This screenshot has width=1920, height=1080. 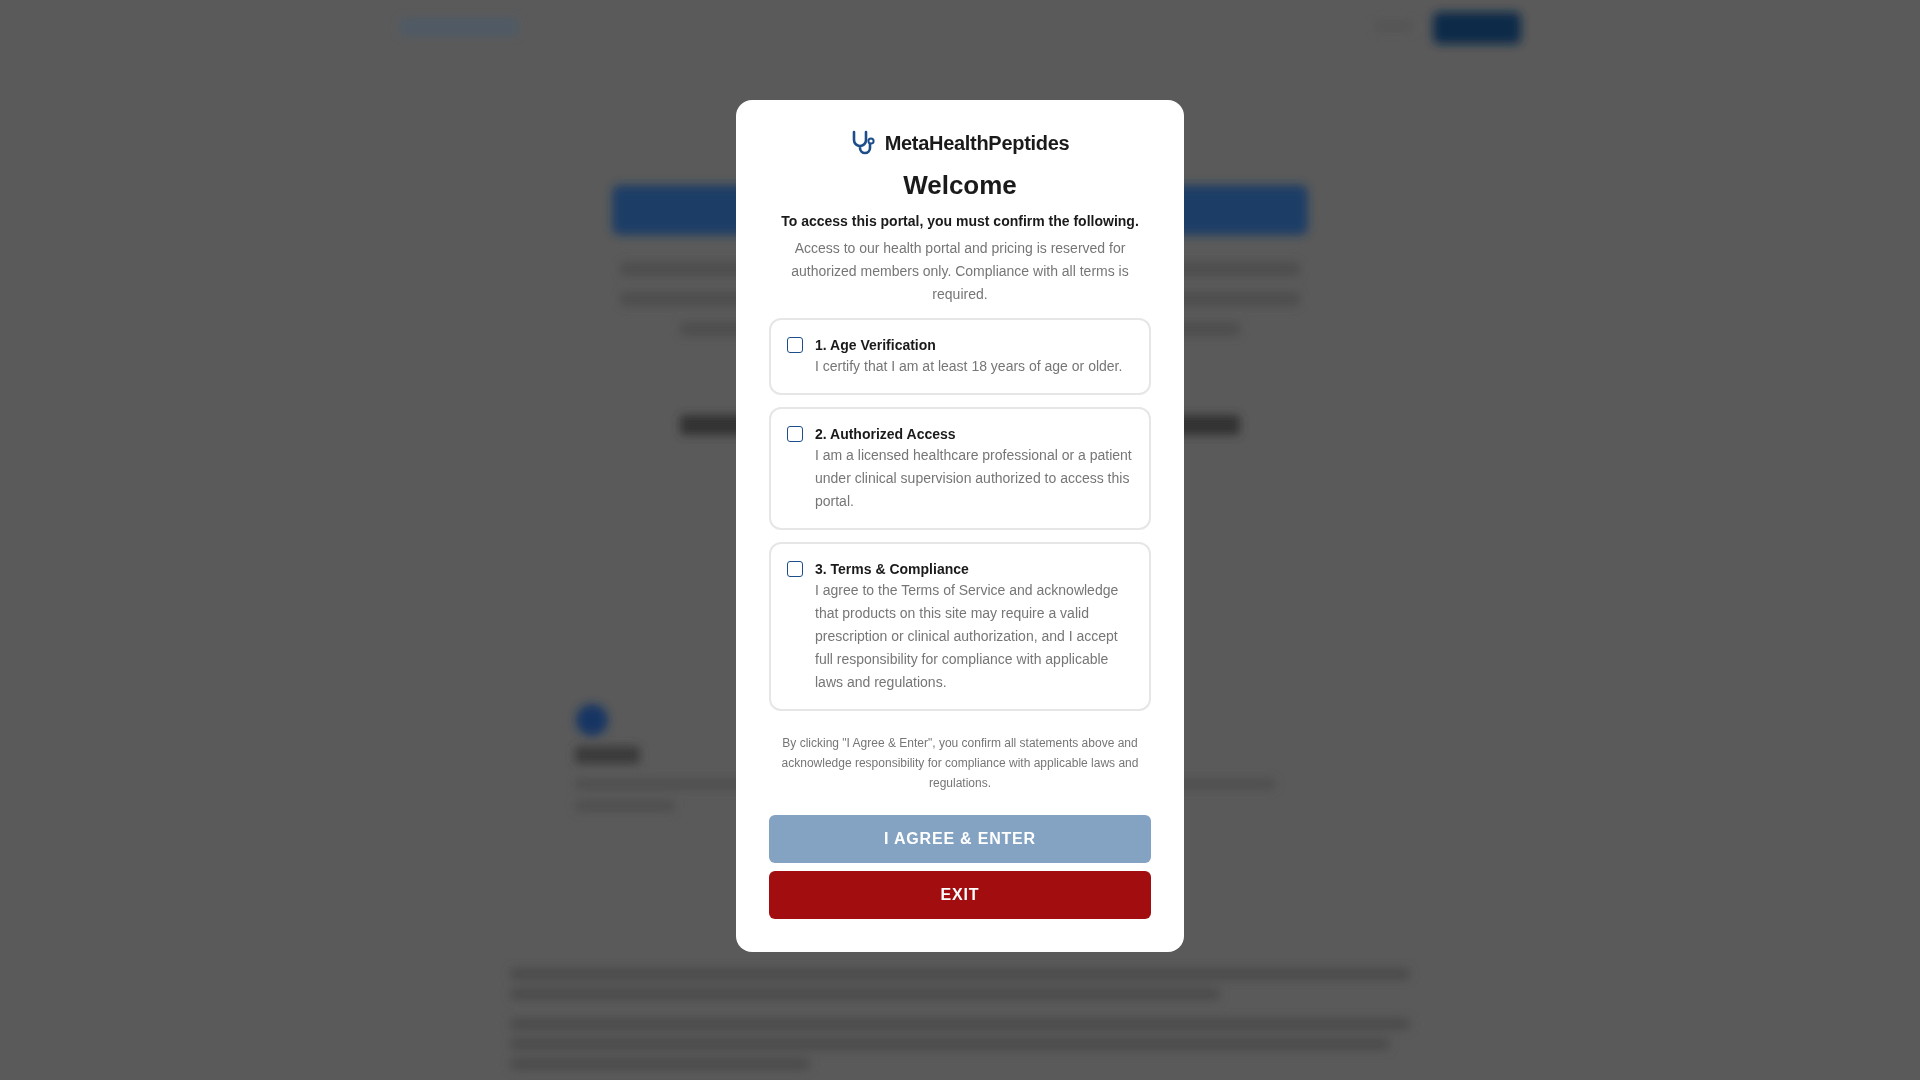 I want to click on notice-text: By clicking "I Agree & Enter", you confirm all statements above and acknowledge responsibility for compliance with applicable laws and regulations., so click(x=960, y=763).